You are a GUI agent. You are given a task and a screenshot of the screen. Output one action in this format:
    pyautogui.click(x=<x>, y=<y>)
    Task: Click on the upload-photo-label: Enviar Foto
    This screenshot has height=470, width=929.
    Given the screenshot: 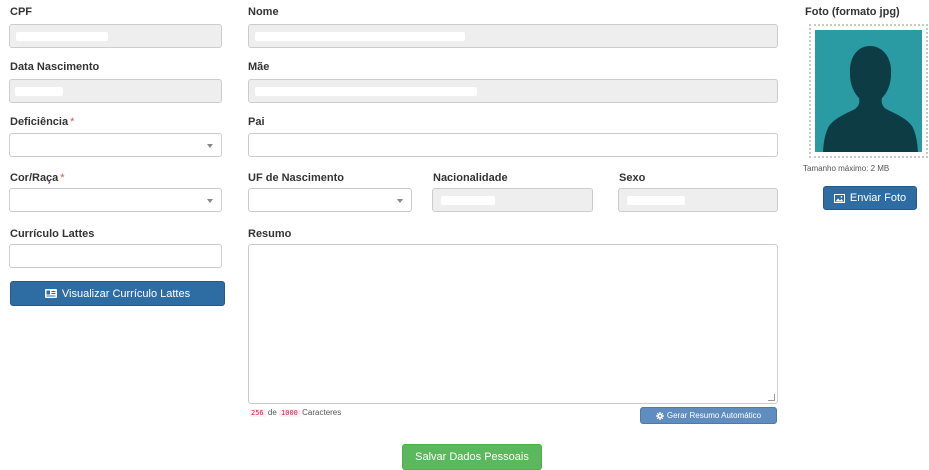 What is the action you would take?
    pyautogui.click(x=878, y=198)
    